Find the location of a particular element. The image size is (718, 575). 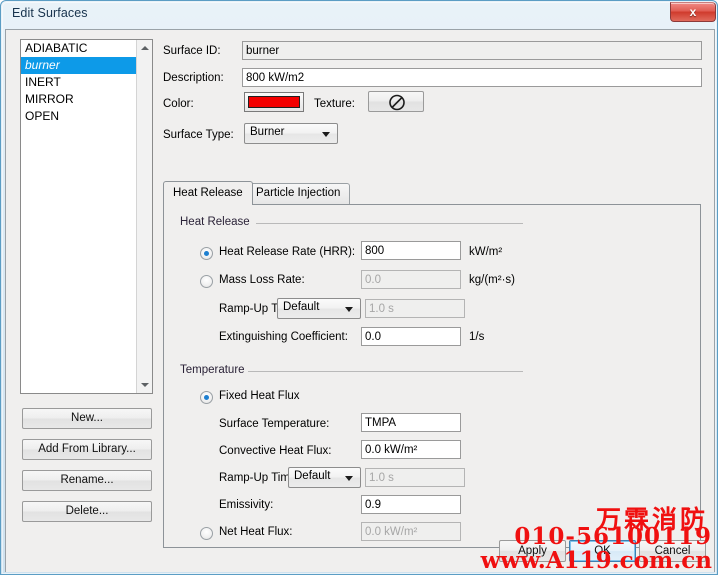

description-input is located at coordinates (472, 77).